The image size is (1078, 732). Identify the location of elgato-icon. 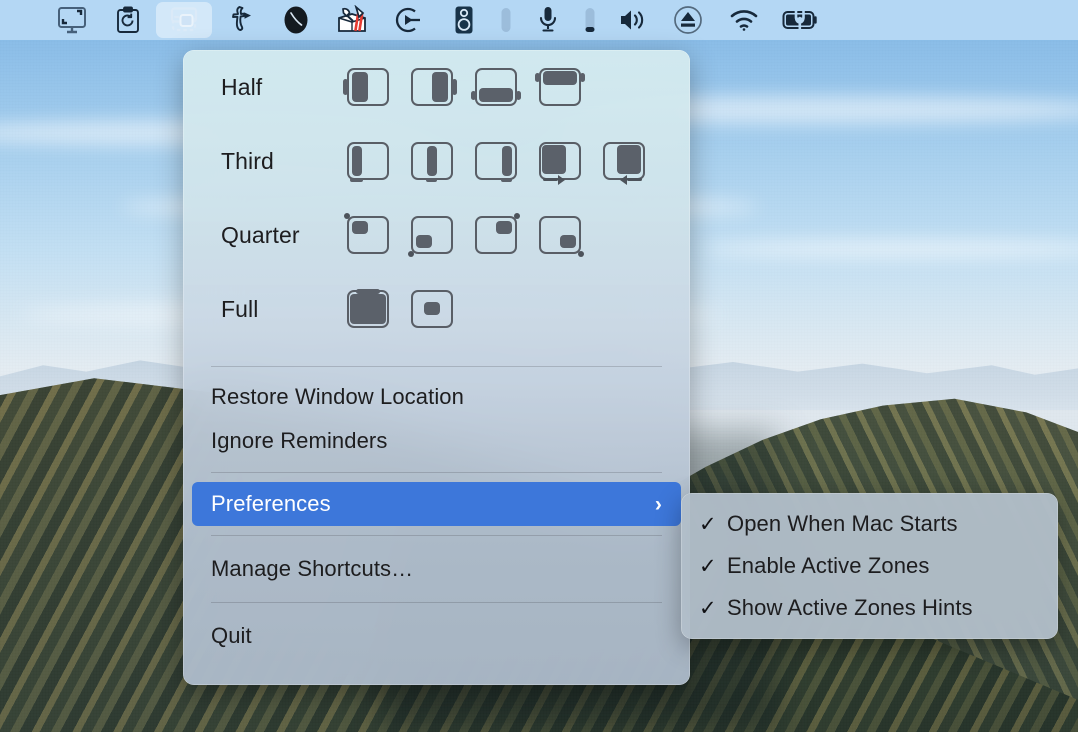
(408, 20).